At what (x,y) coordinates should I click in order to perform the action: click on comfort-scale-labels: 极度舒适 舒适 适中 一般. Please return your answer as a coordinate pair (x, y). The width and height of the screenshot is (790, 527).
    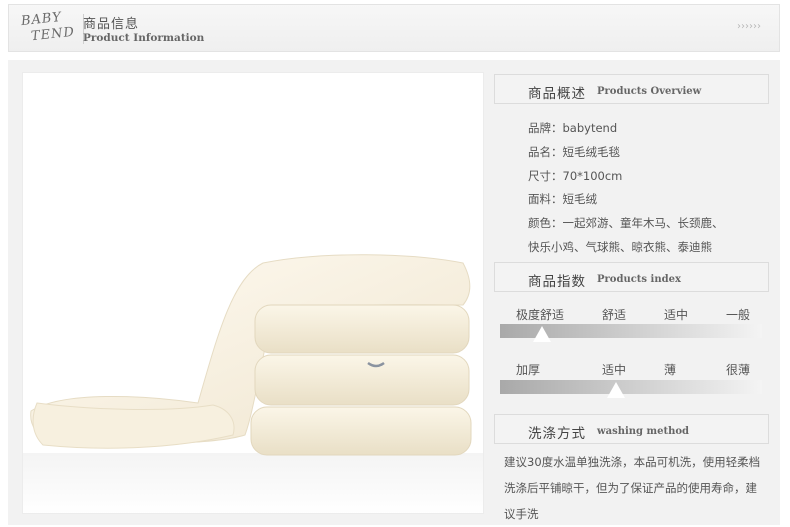
    Looking at the image, I should click on (631, 314).